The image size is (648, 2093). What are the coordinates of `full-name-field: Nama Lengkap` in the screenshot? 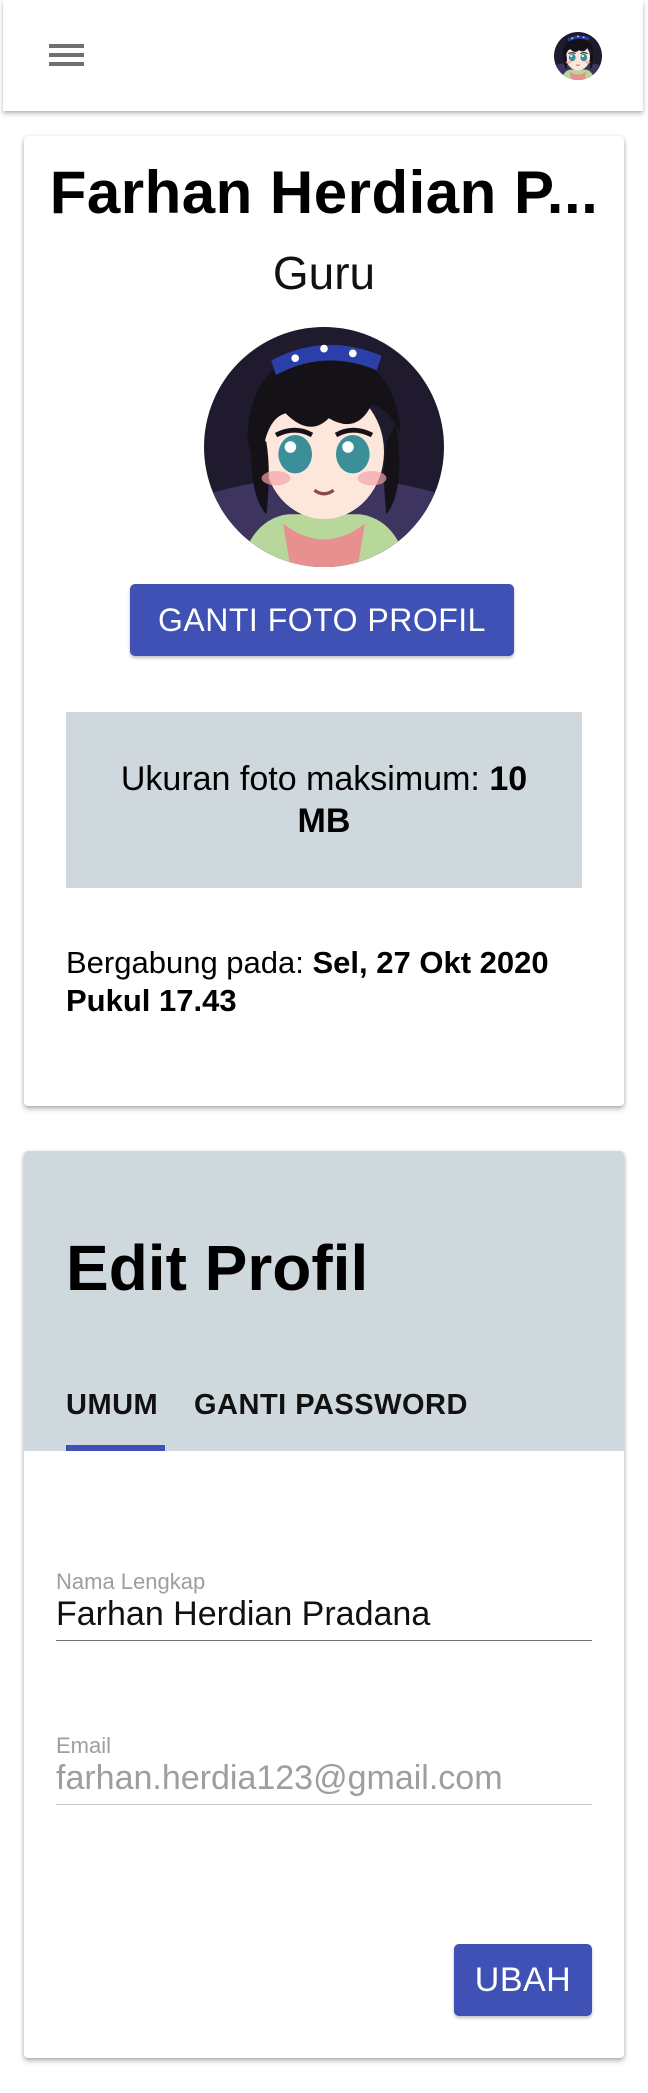 It's located at (324, 1605).